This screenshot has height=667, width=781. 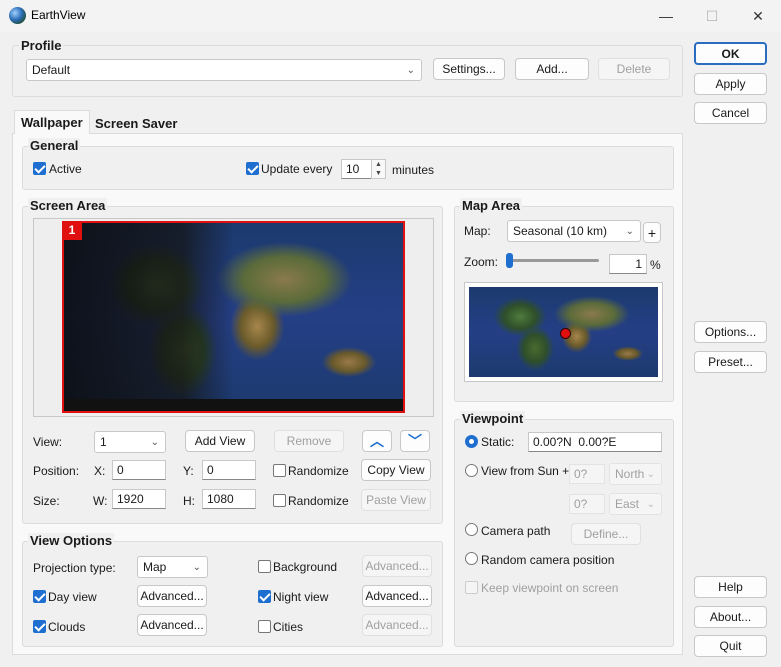 I want to click on map-select: Seasonal (10 km) ⌄, so click(x=574, y=231).